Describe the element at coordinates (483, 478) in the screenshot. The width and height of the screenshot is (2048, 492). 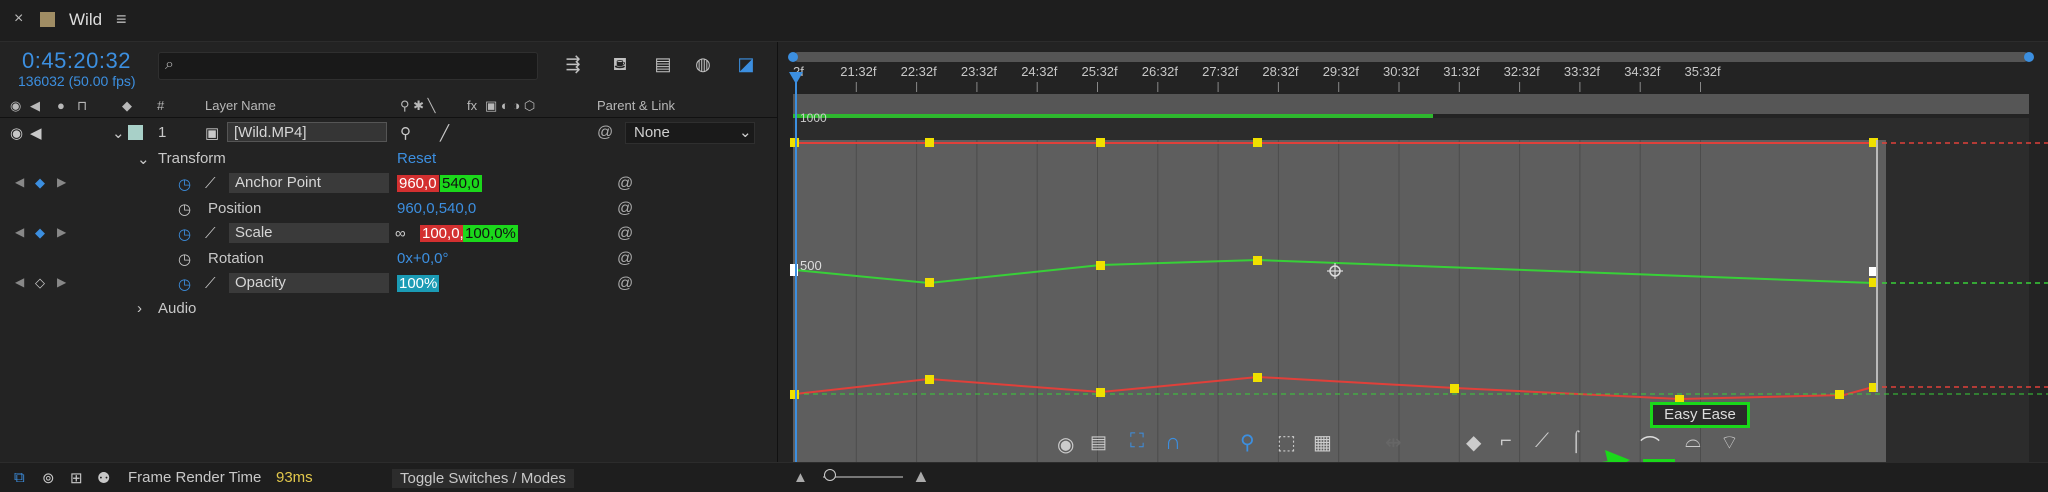
I see `toggle-switches-modes-button: Toggle Switches / Modes` at that location.